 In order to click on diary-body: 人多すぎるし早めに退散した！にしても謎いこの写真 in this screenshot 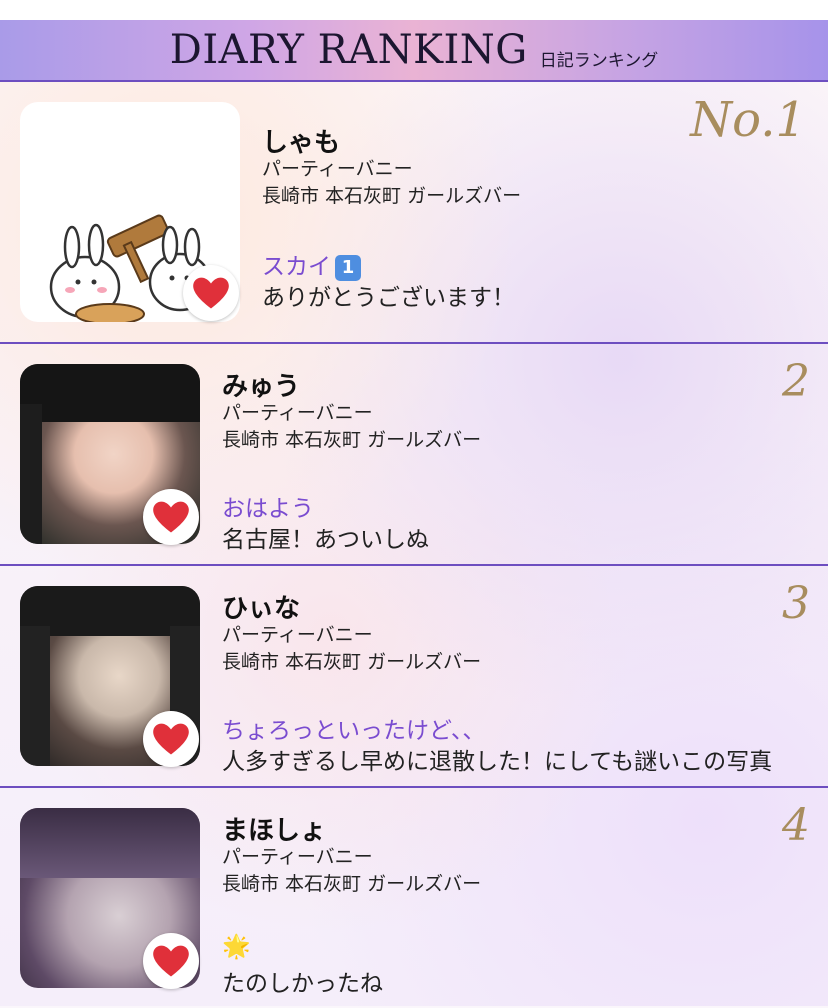, I will do `click(497, 759)`.